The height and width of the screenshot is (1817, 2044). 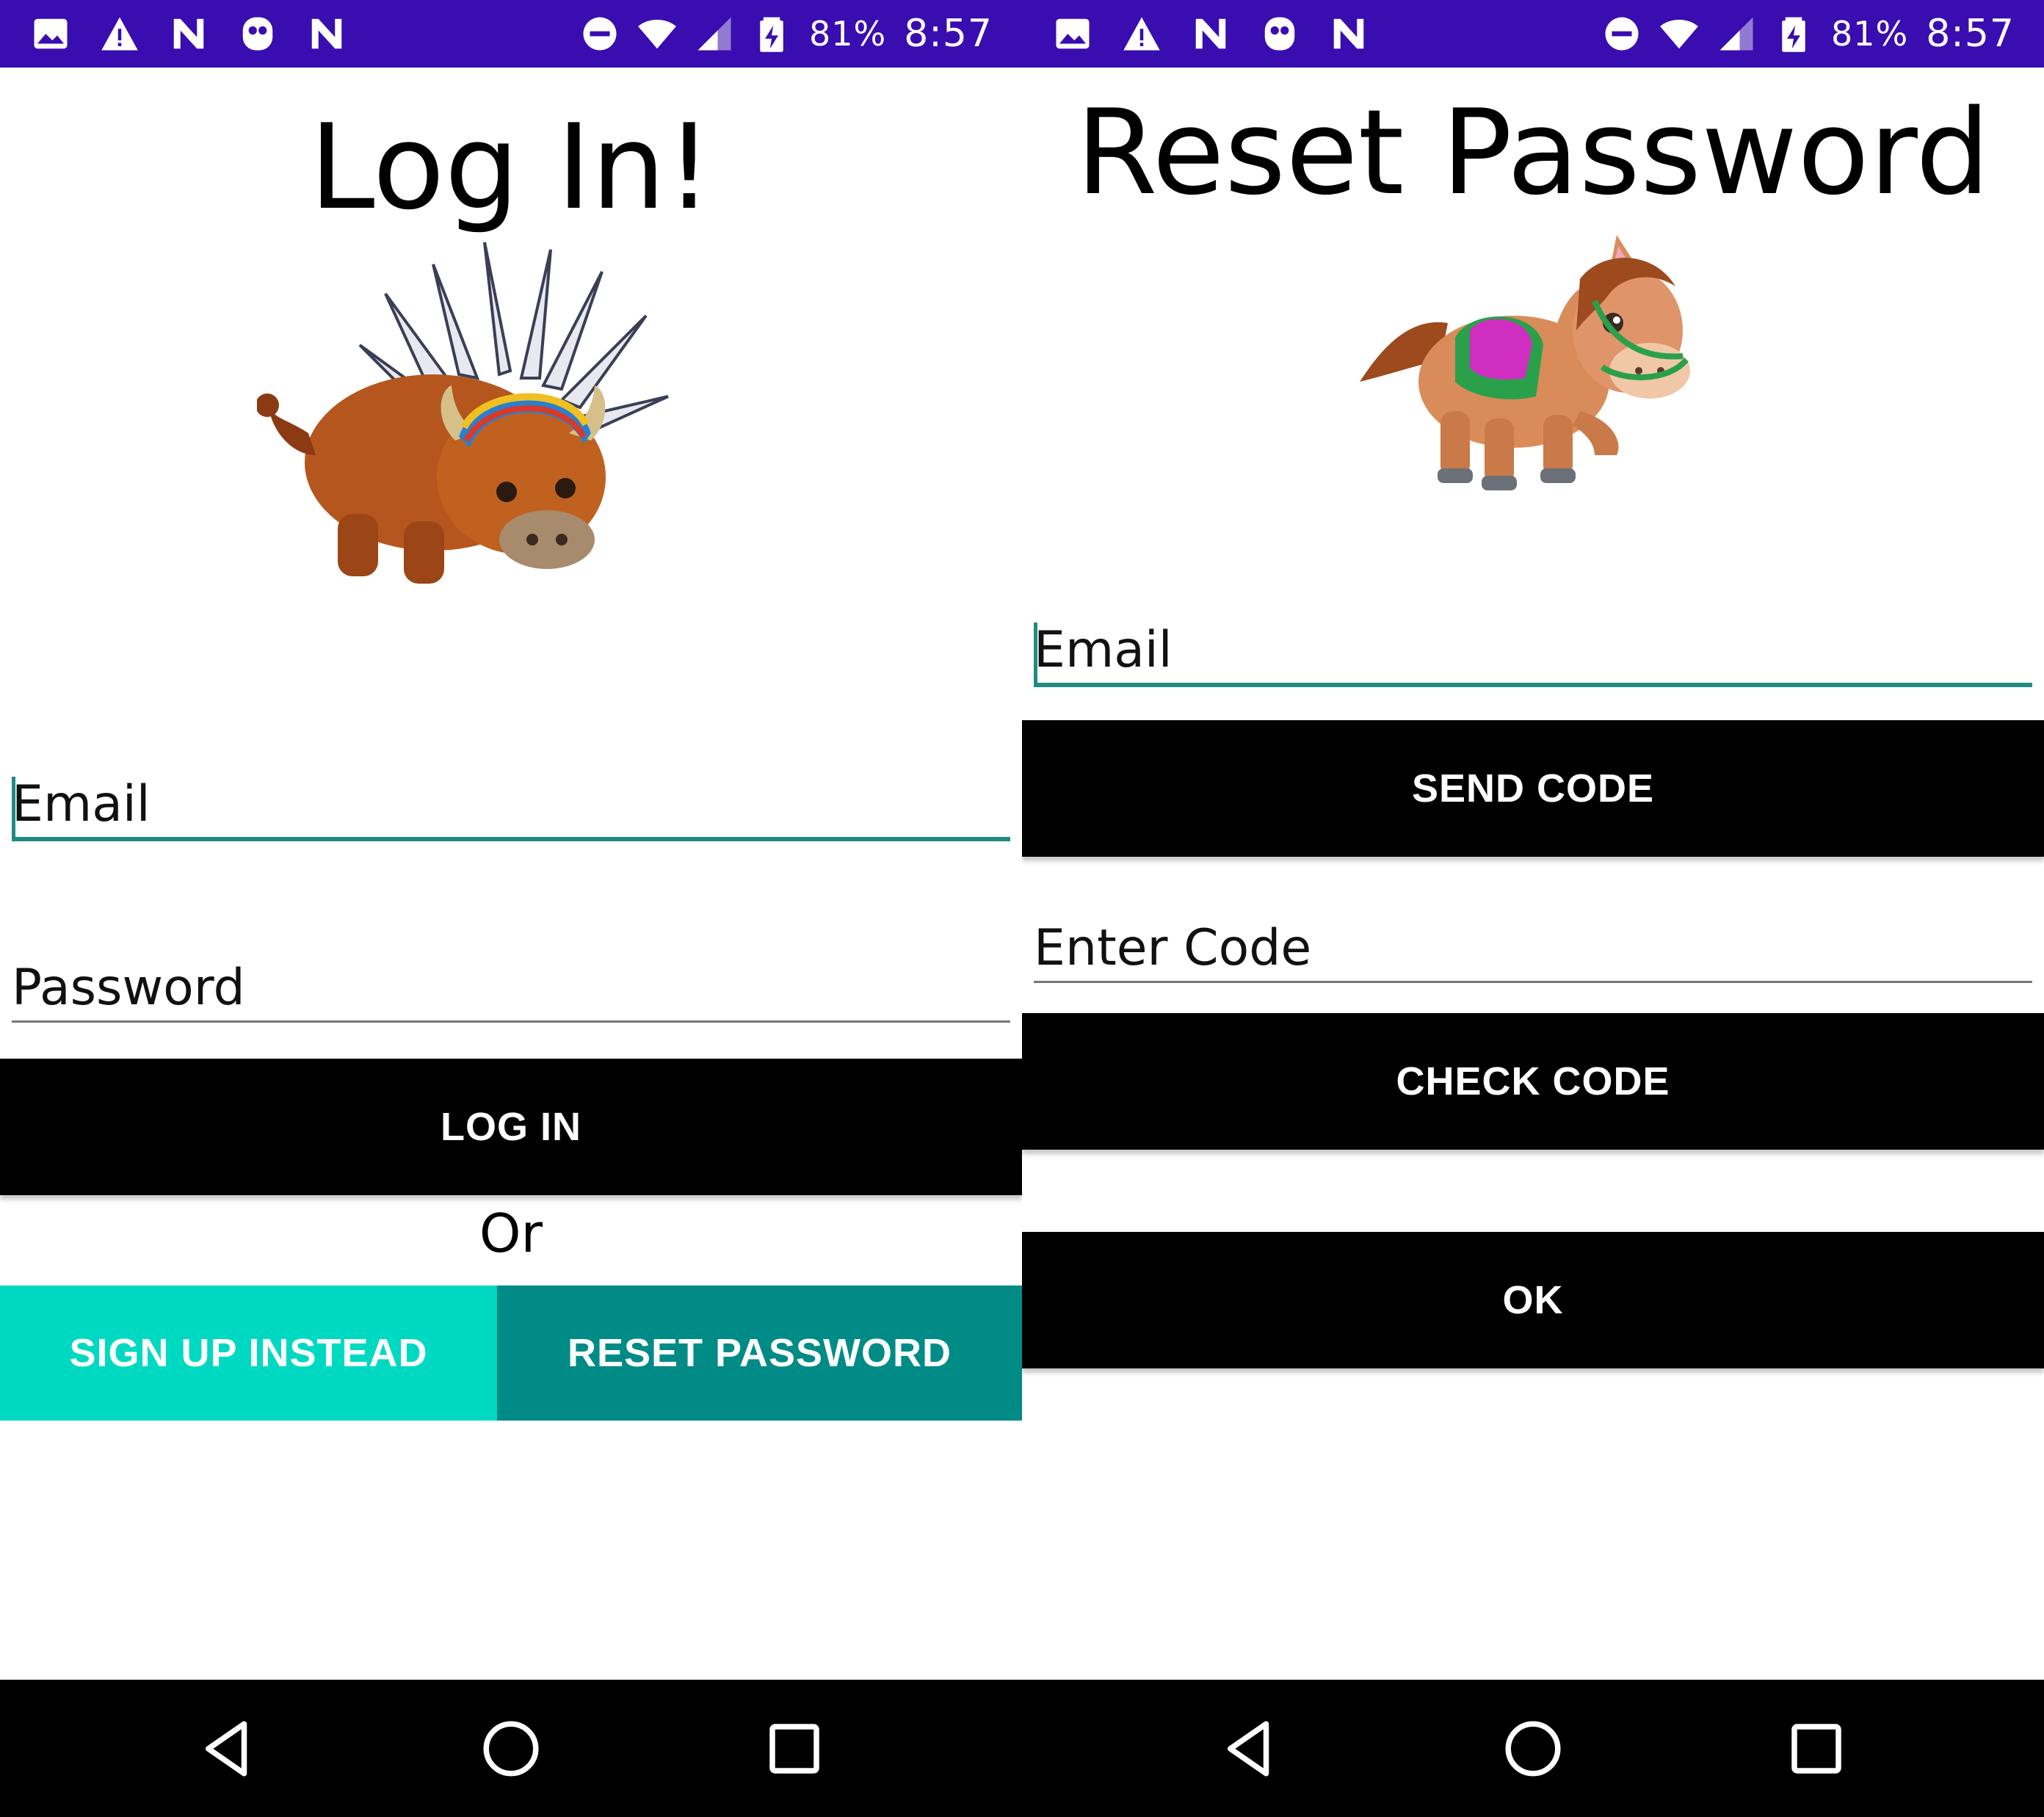 What do you see at coordinates (760, 1353) in the screenshot?
I see `reset-password-button: RESET PASSWORD` at bounding box center [760, 1353].